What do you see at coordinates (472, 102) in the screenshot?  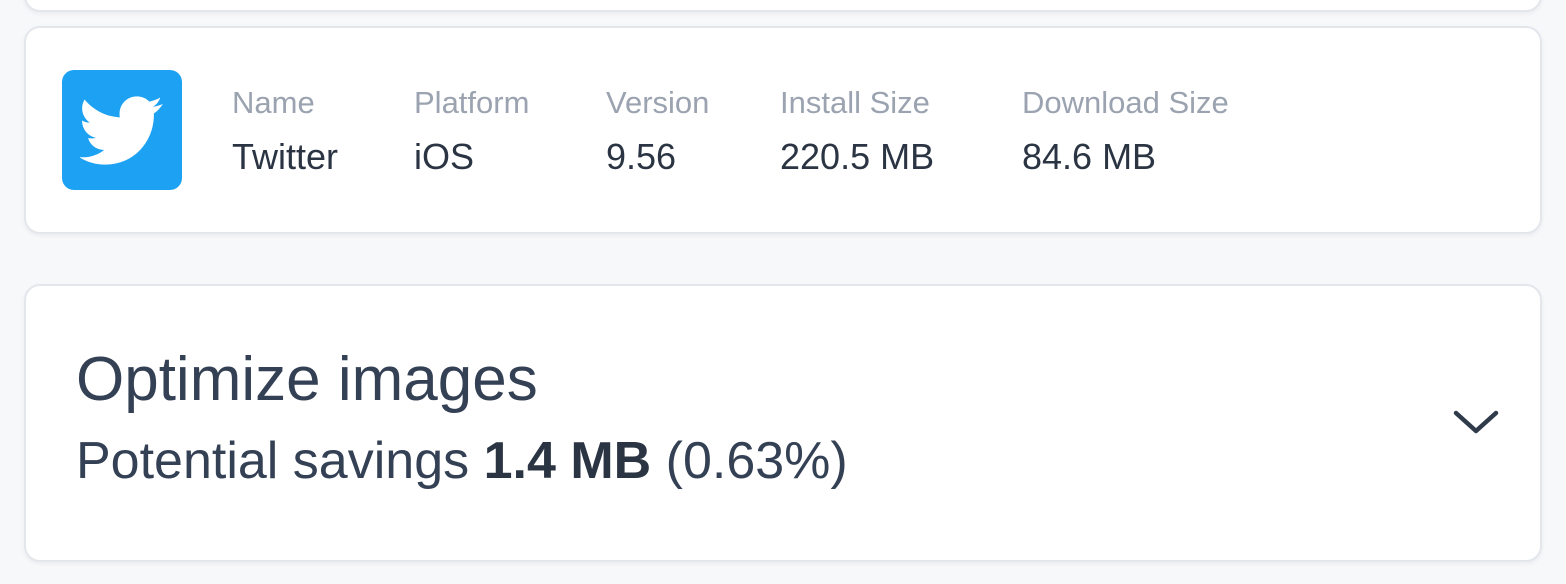 I see `platform-label: Platform` at bounding box center [472, 102].